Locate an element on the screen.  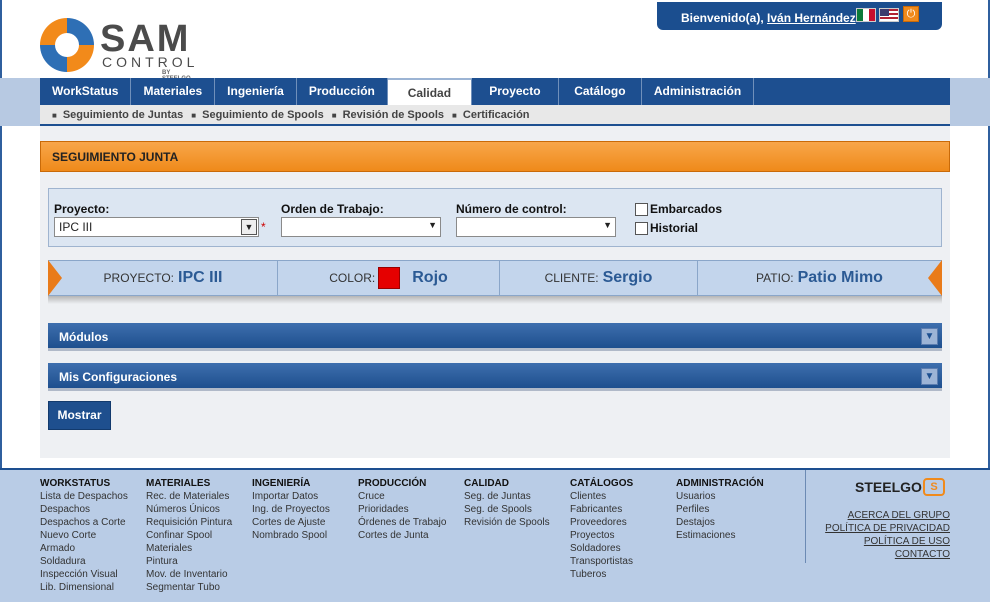
usa-flag-icon is located at coordinates (889, 15).